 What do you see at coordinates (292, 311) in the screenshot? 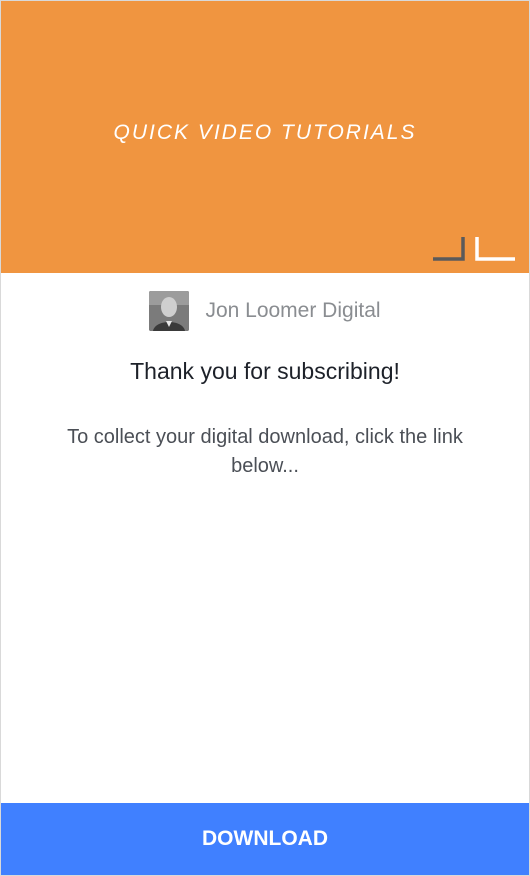
I see `page-name: Jon Loomer Digital` at bounding box center [292, 311].